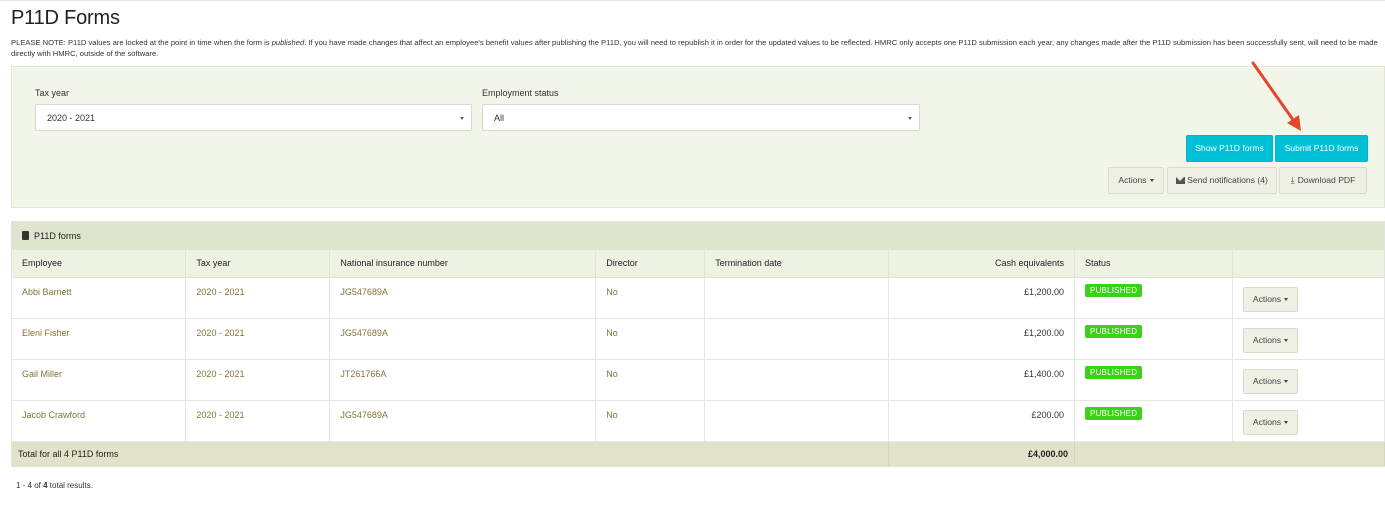  I want to click on col-ni-number: National insurance number, so click(463, 264).